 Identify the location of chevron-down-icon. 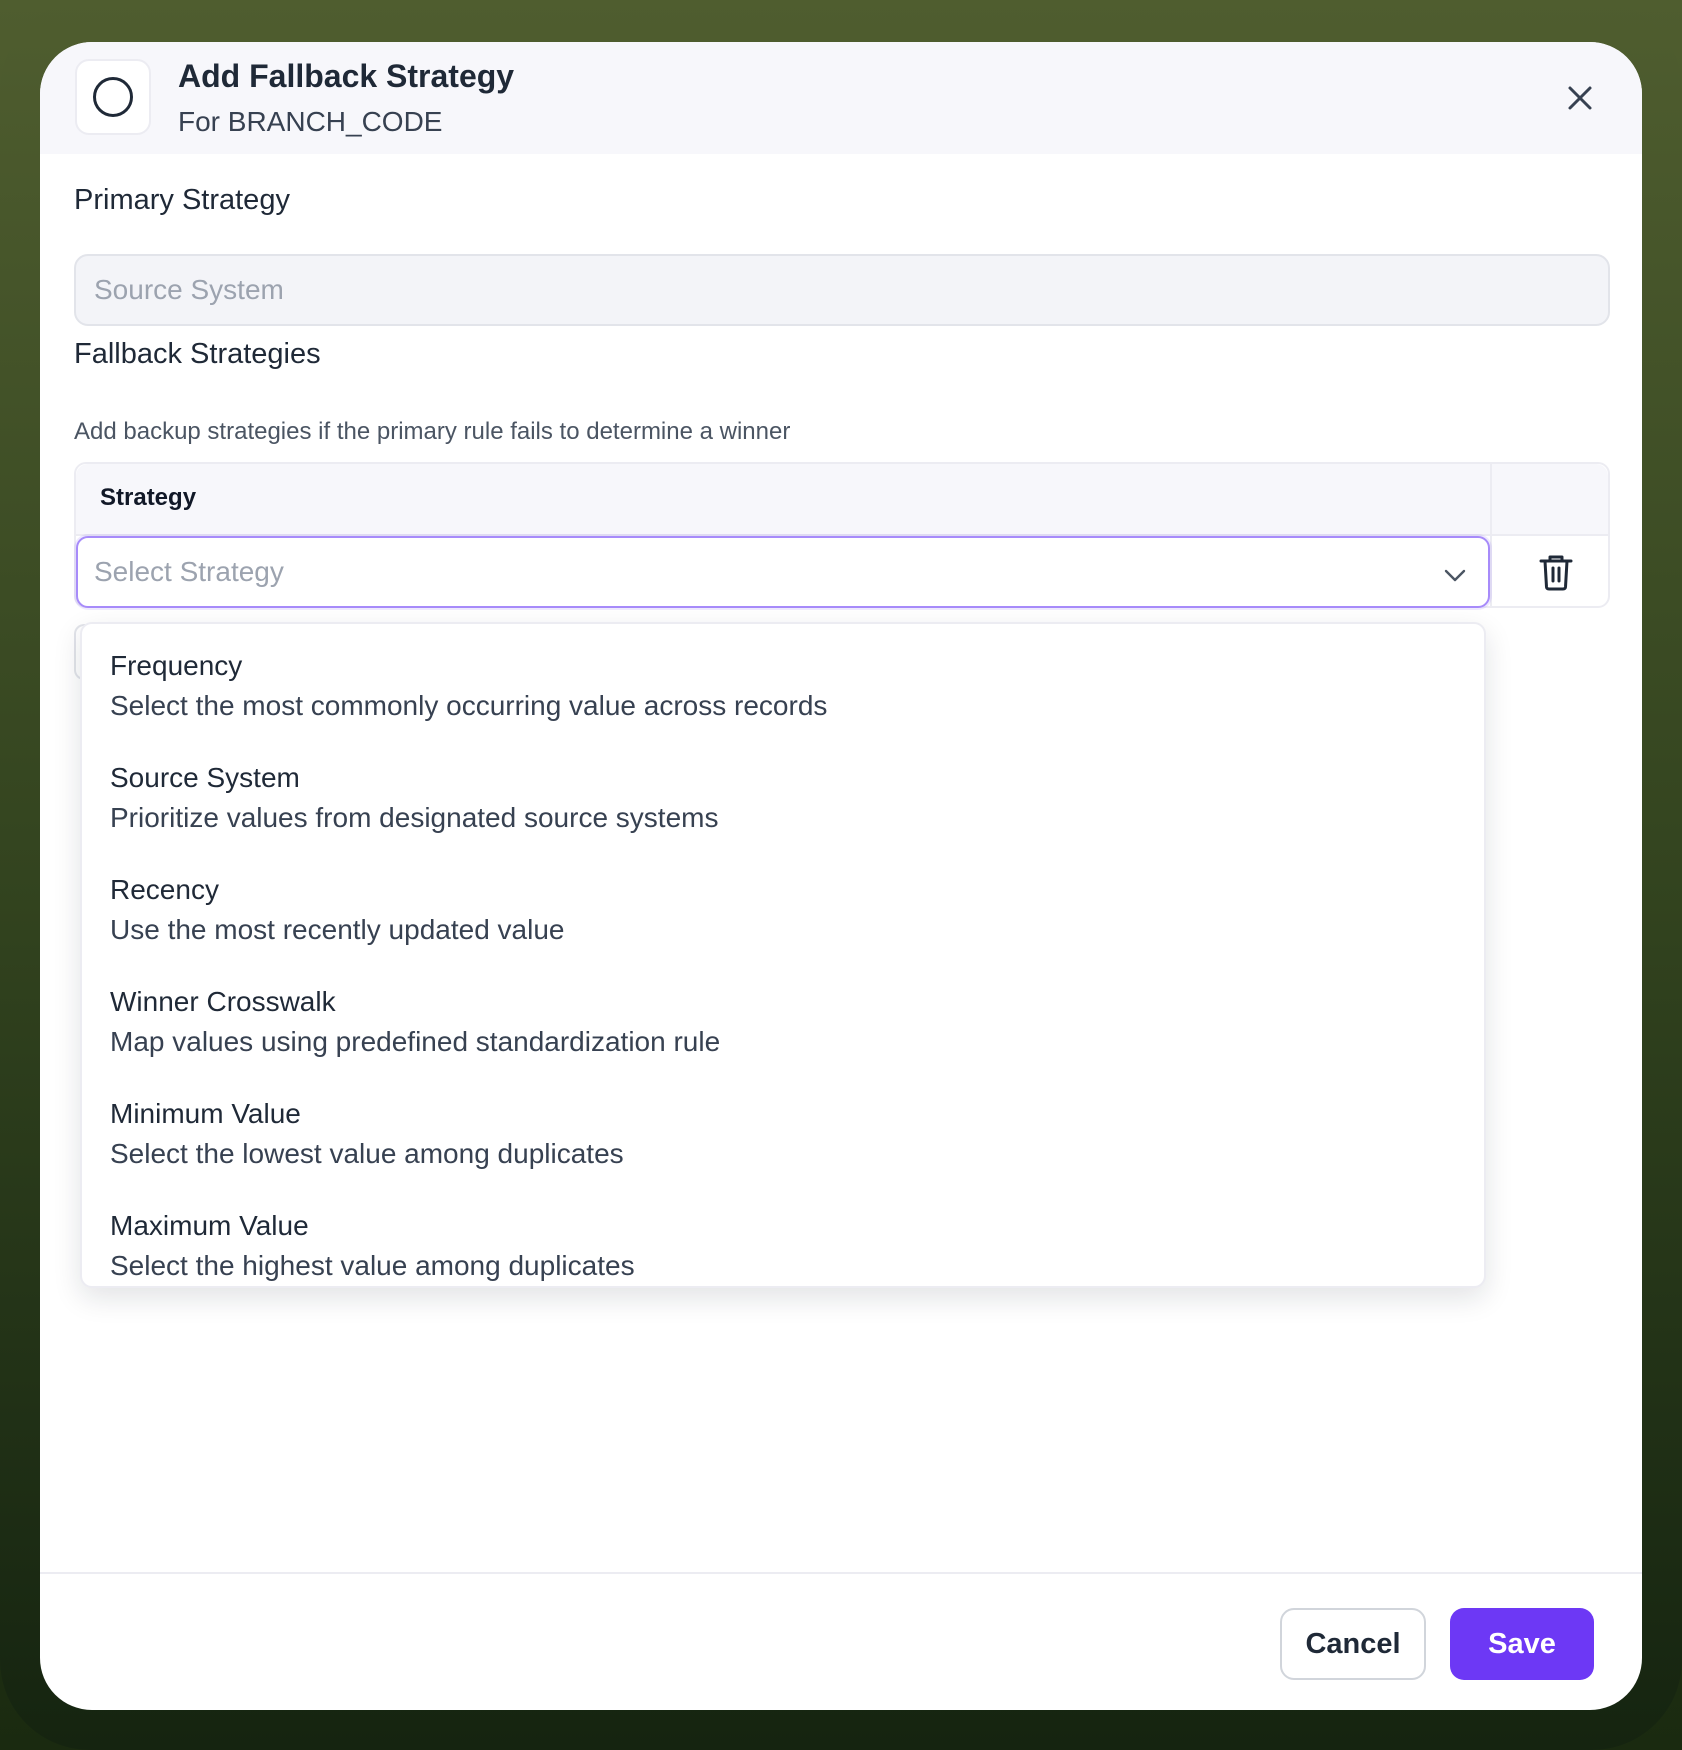
(1455, 575).